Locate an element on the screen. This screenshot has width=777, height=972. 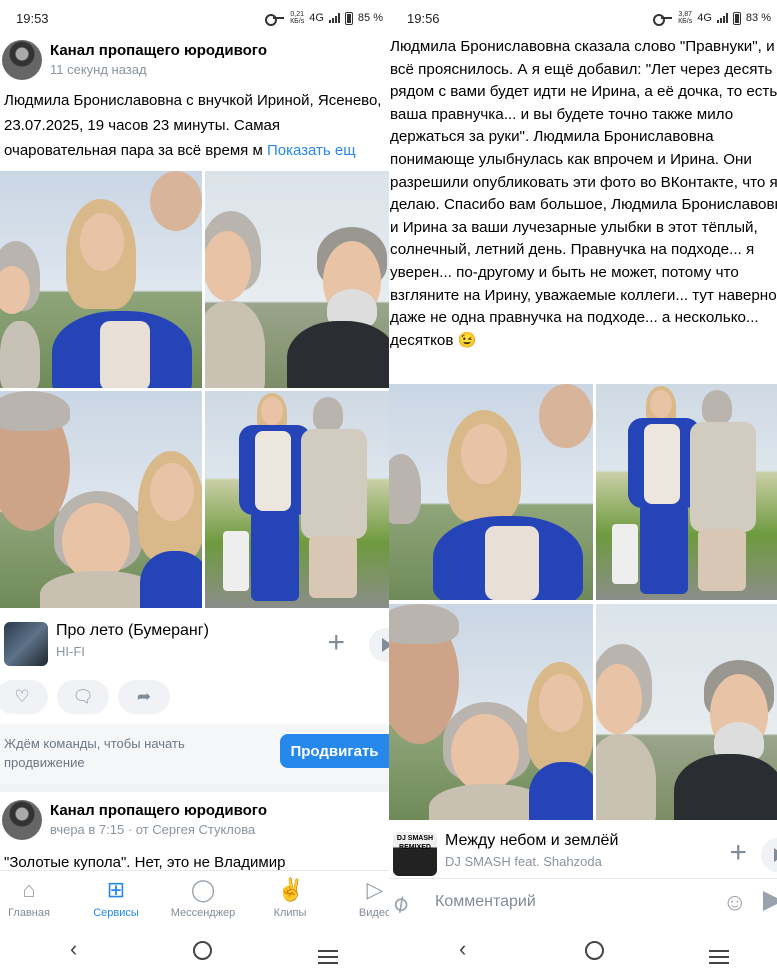
track-artist: HI-FI is located at coordinates (70, 651).